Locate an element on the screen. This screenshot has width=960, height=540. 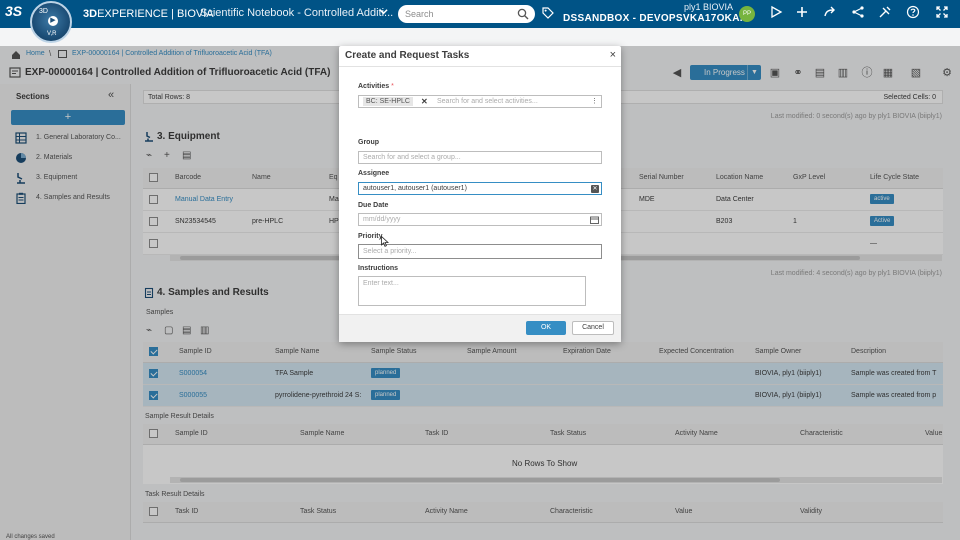
ds-logo: 3S is located at coordinates (13, 11).